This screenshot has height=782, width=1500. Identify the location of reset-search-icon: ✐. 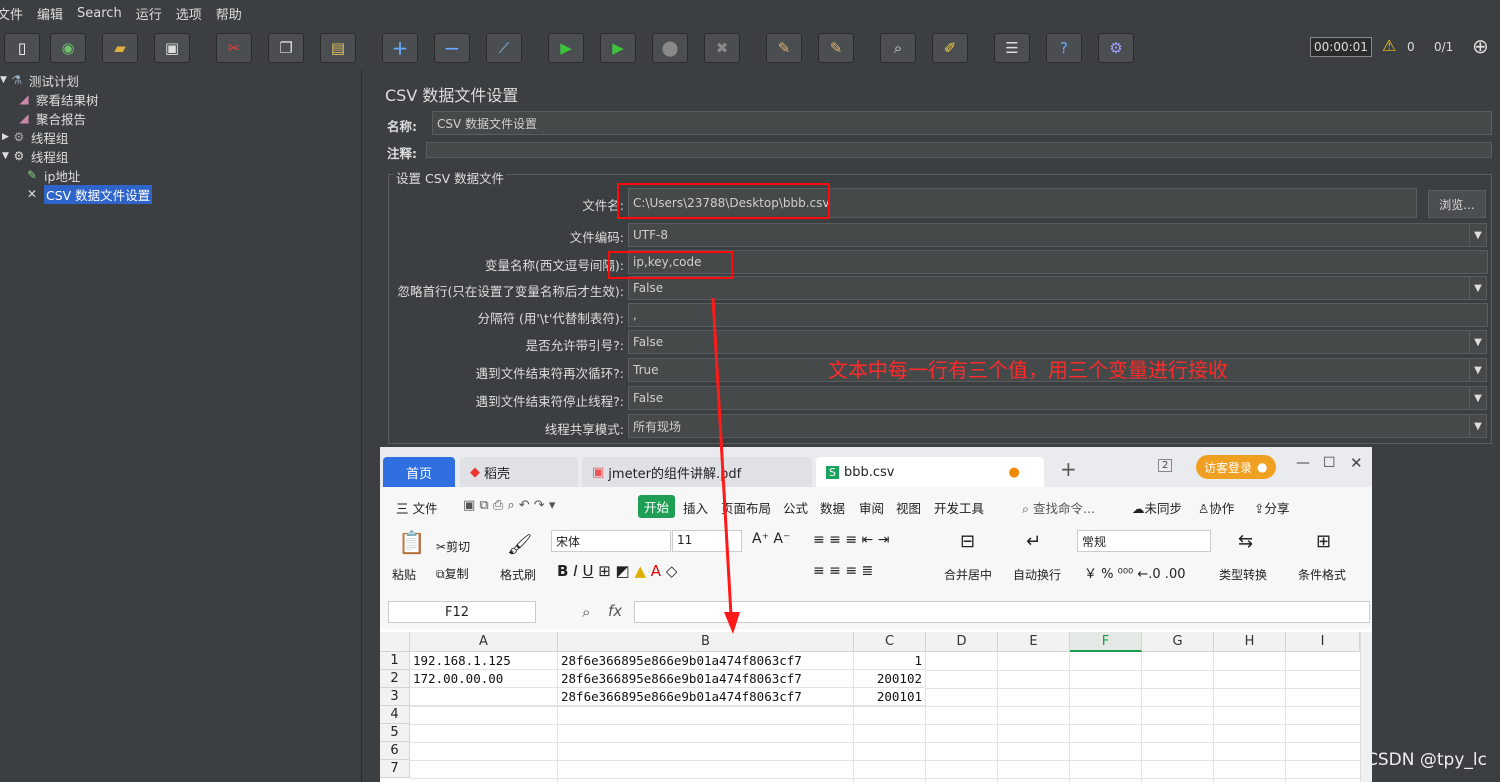
(950, 48).